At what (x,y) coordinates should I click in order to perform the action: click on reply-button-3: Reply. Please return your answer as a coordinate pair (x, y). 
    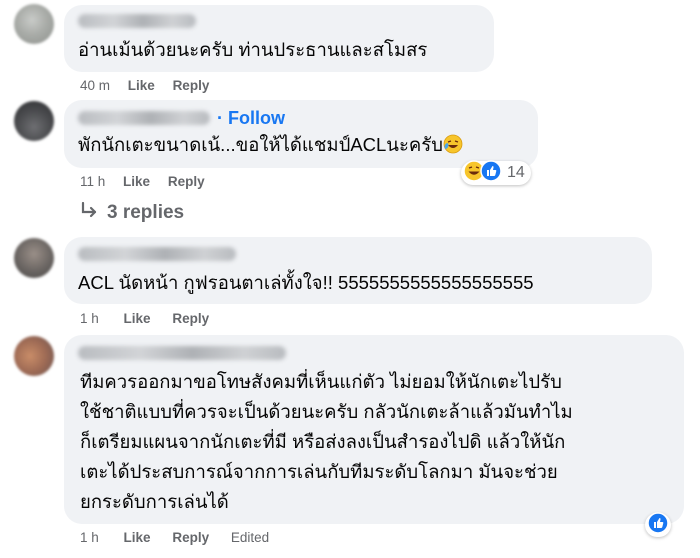
    Looking at the image, I should click on (190, 318).